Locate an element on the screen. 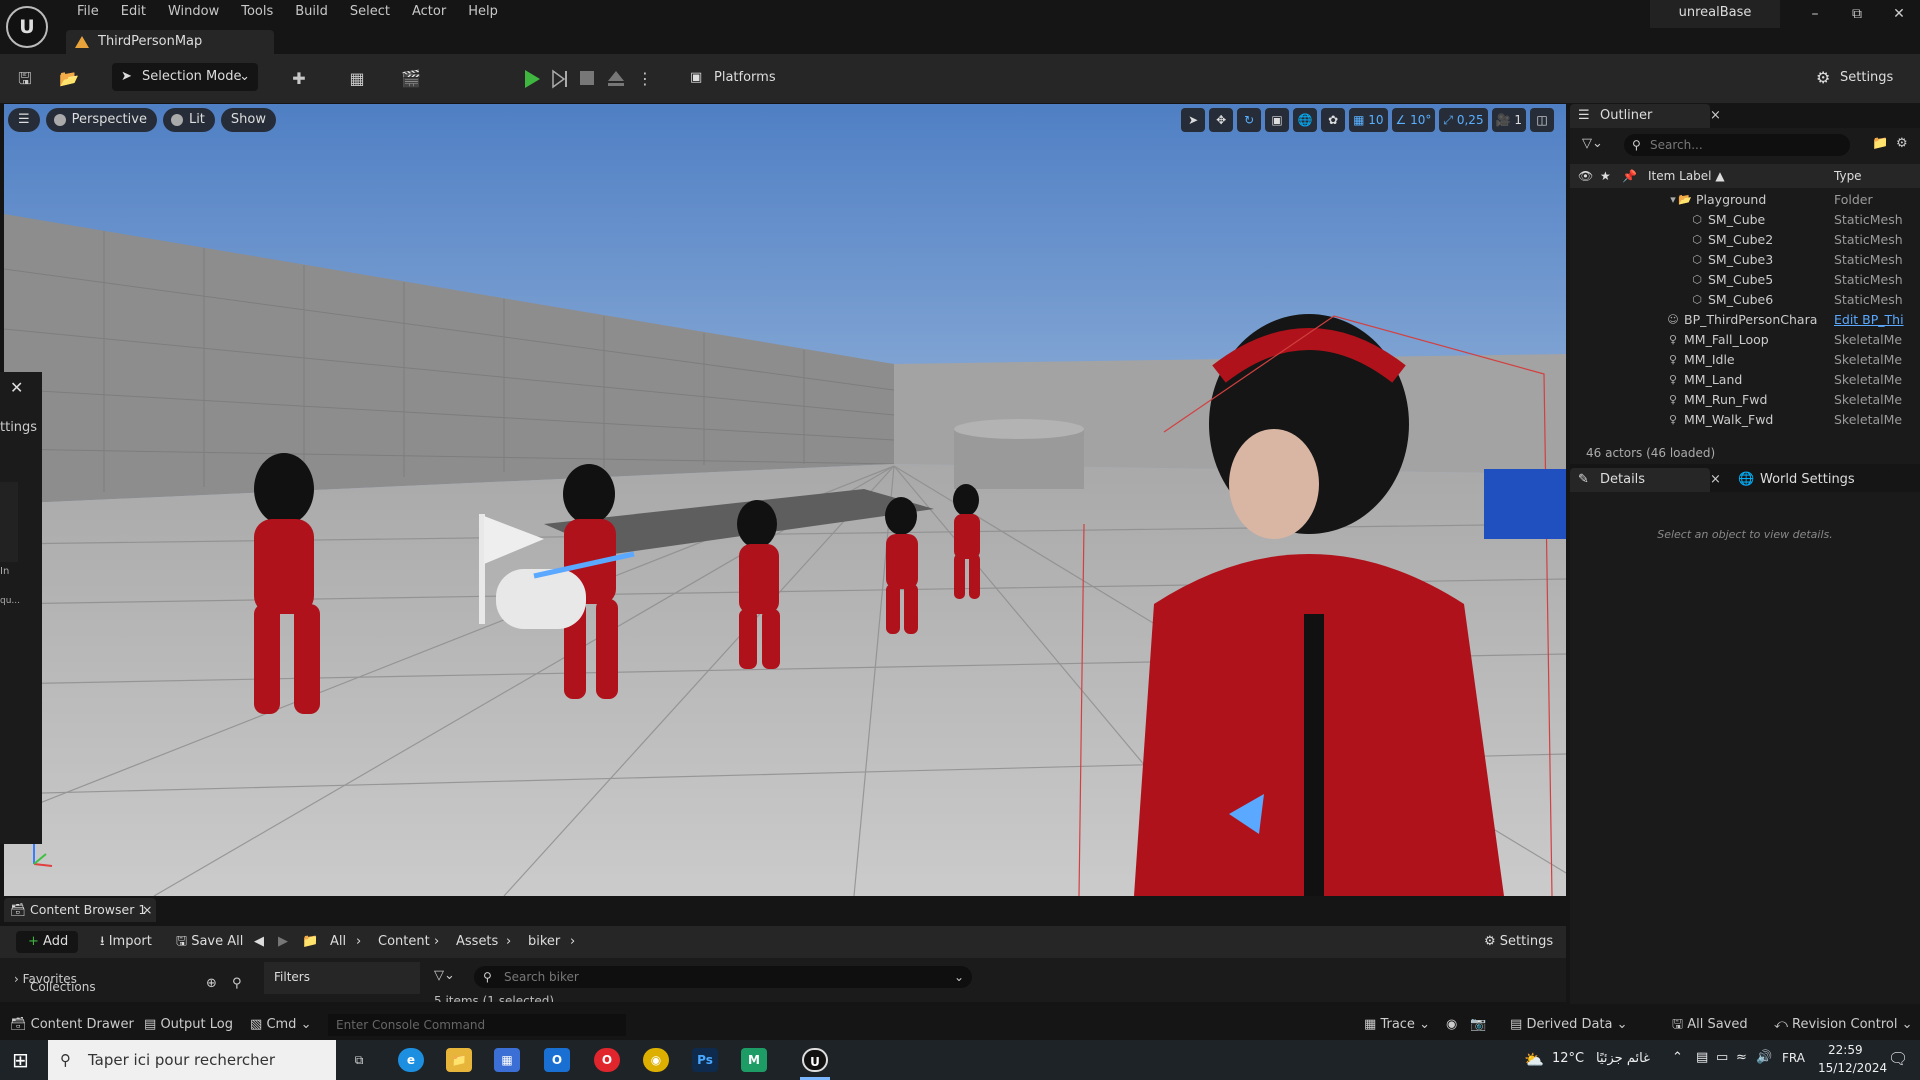 This screenshot has height=1080, width=1920. outliner-settings-icon: ⚙ is located at coordinates (1902, 143).